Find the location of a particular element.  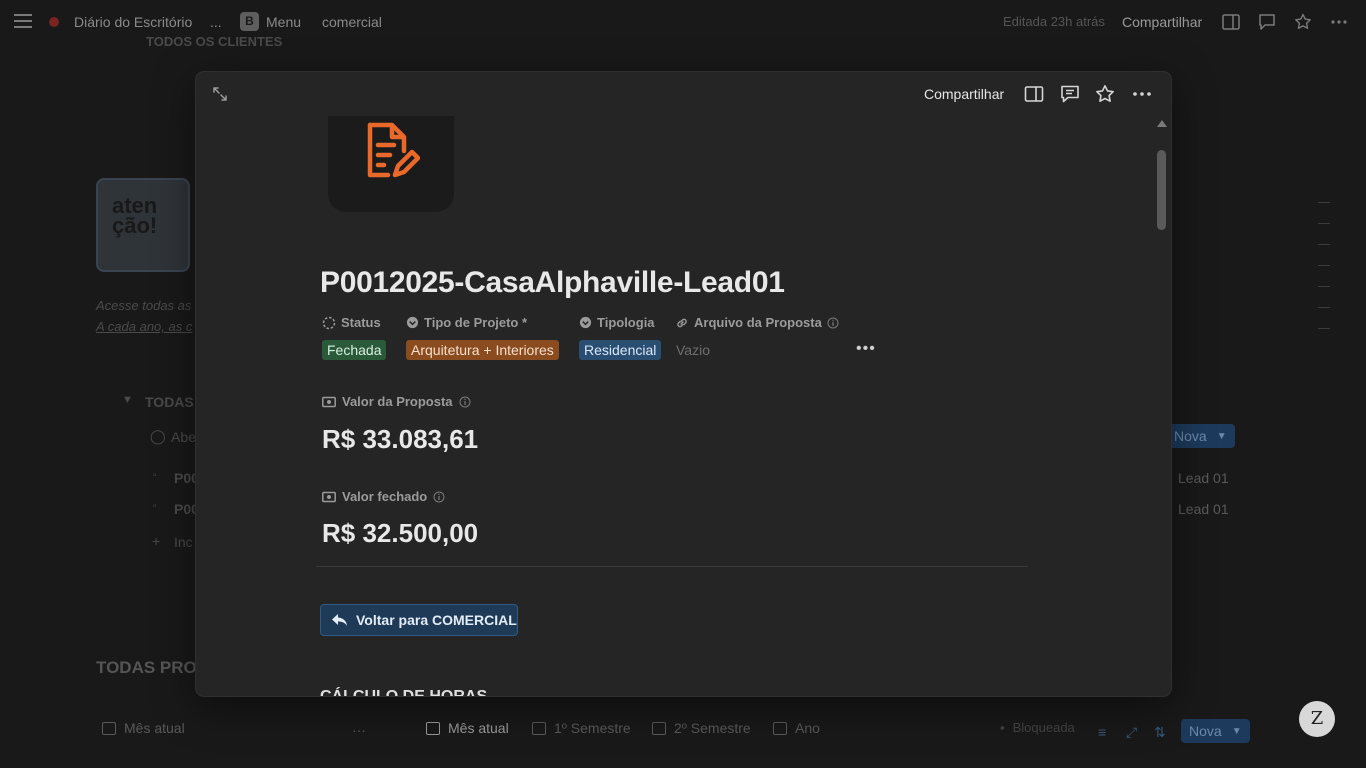

tipo-projeto-badge: Arquitetura + Interiores is located at coordinates (482, 350).